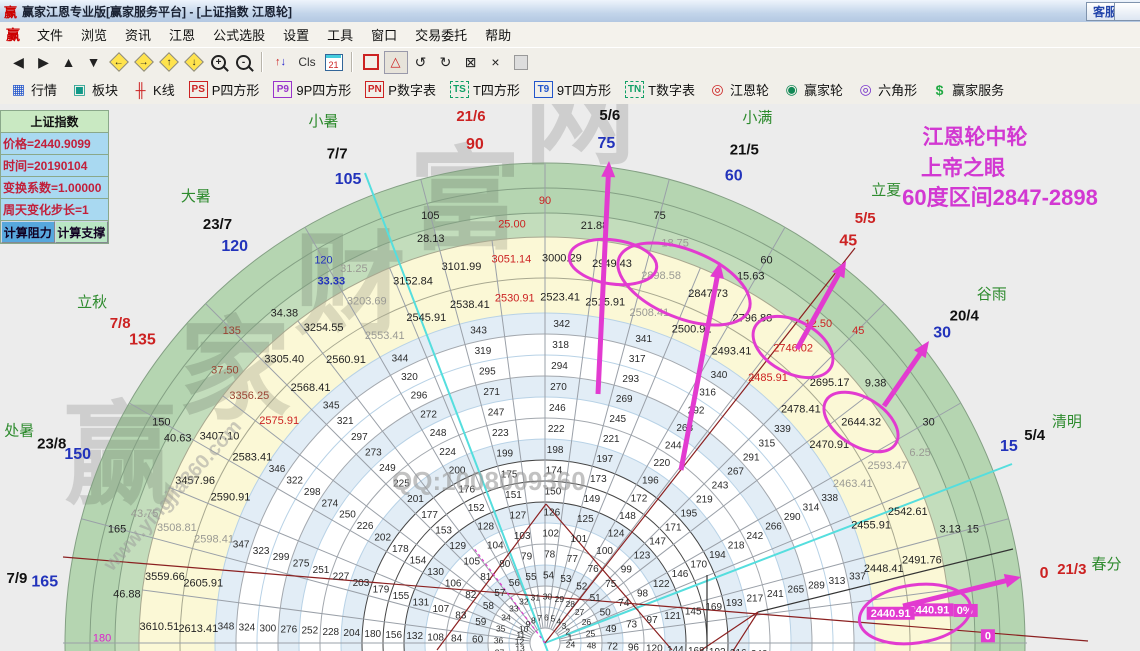 Image resolution: width=1140 pixels, height=651 pixels. Describe the element at coordinates (768, 378) in the screenshot. I see `svg-text: 2485.91` at that location.